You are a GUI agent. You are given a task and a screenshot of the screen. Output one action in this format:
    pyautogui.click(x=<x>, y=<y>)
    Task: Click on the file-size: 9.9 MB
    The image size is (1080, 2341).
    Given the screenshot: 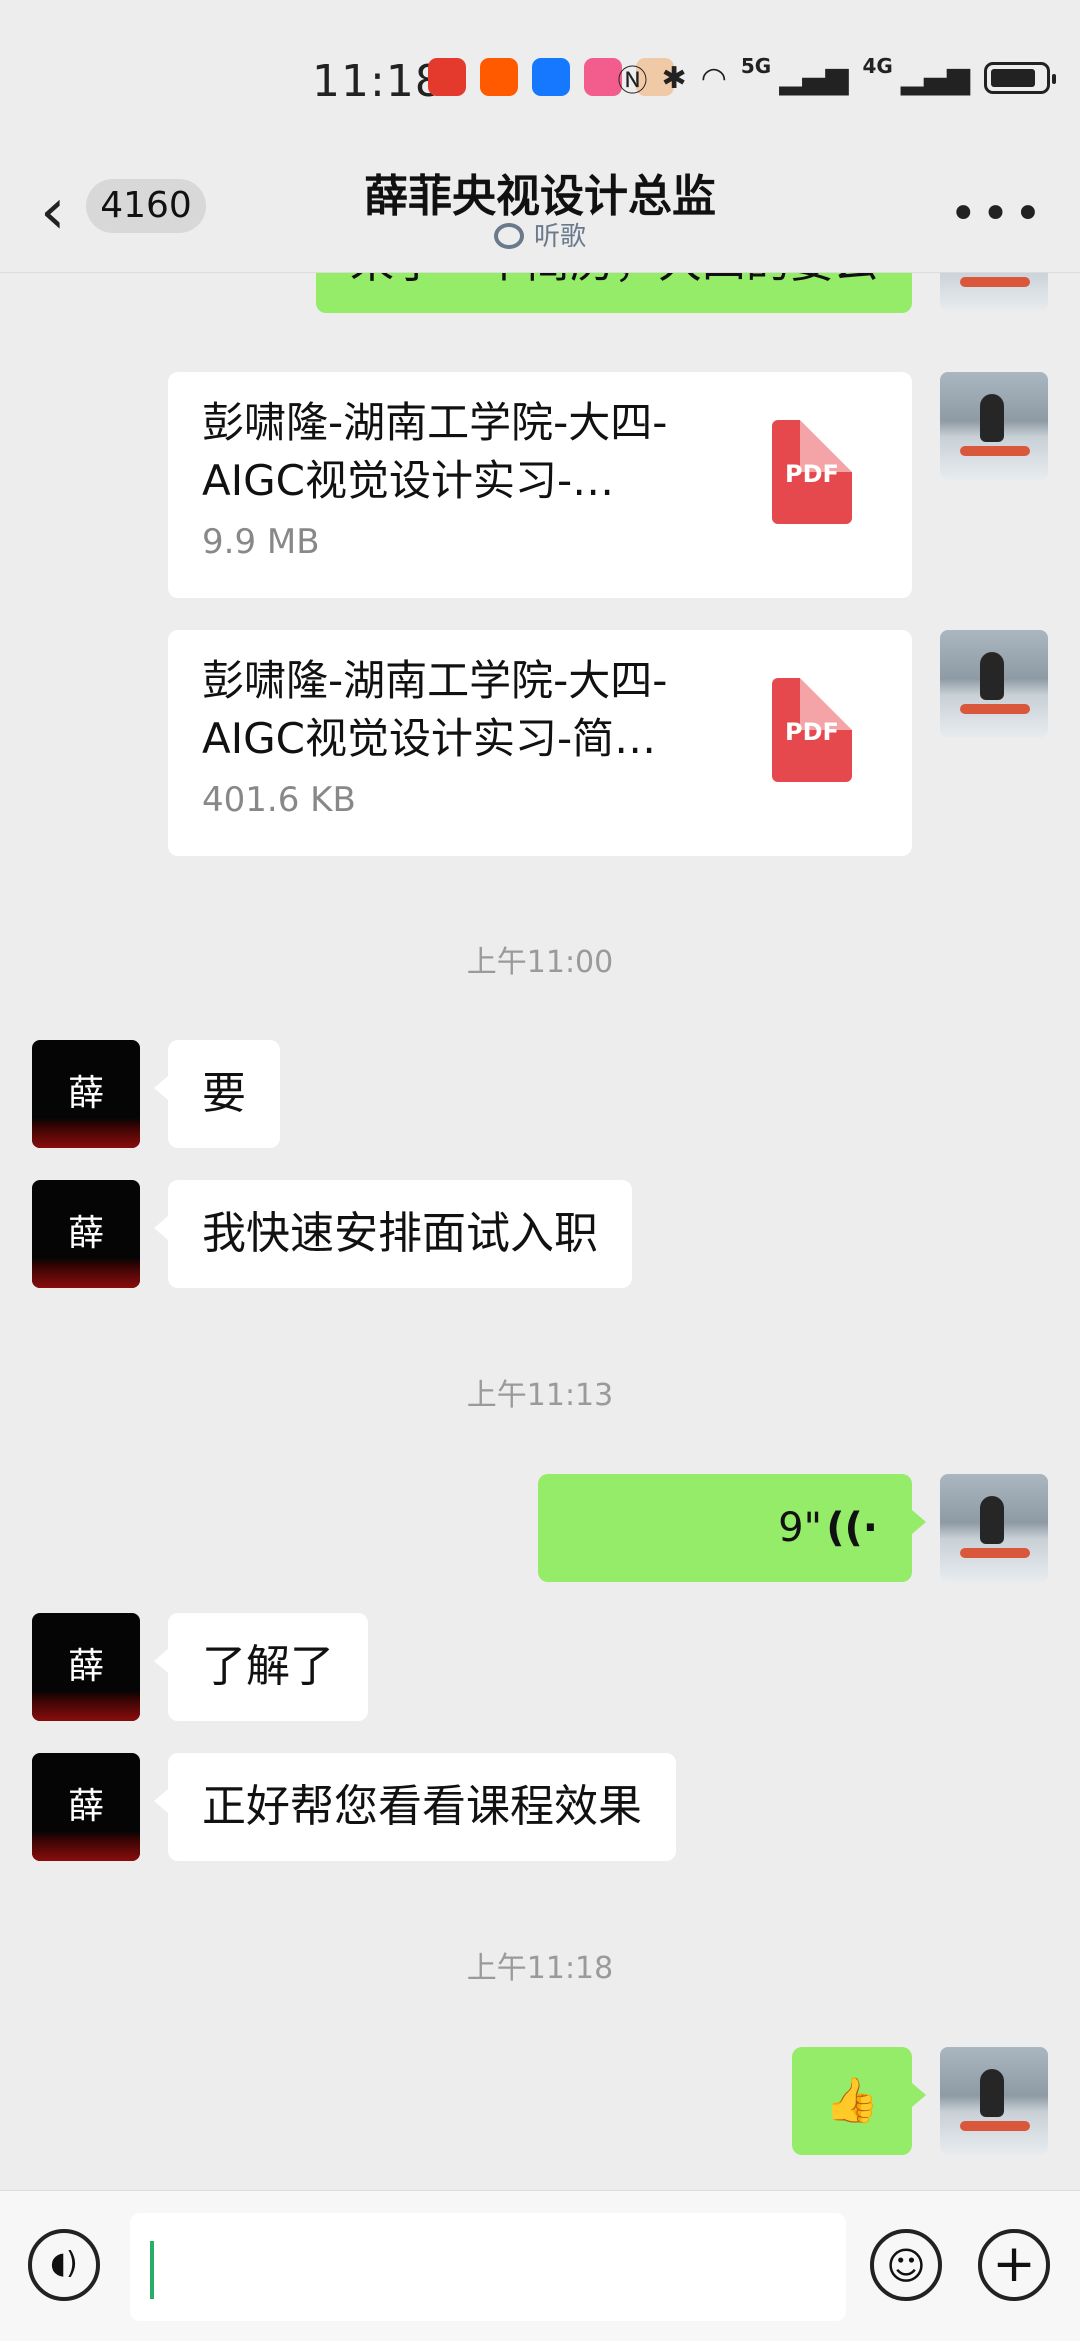 What is the action you would take?
    pyautogui.click(x=261, y=542)
    